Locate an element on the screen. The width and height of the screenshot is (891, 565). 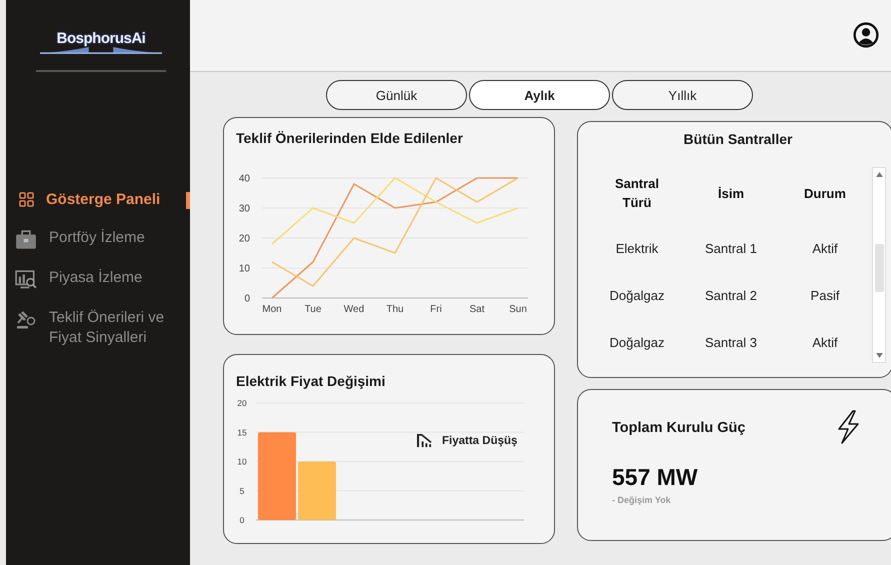
nav-item: Teklif Önerileri ve Fiyat Sinyalleri is located at coordinates (98, 328).